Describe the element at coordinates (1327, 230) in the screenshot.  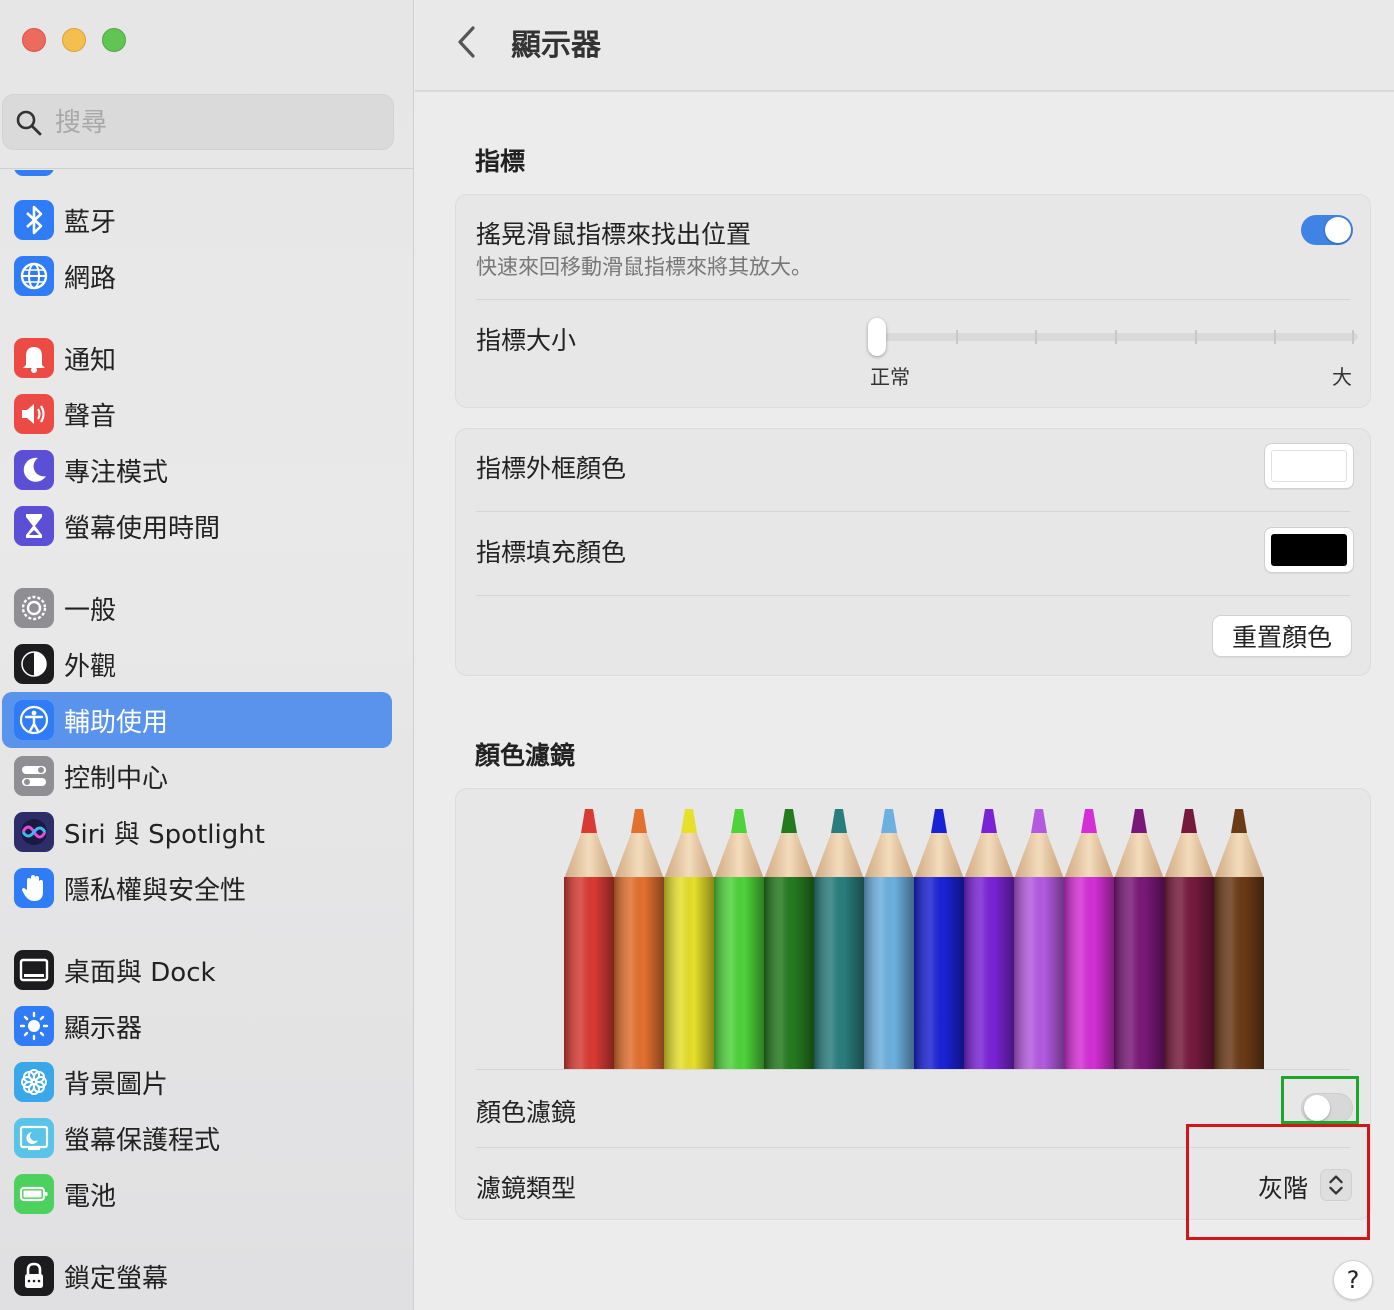
I see `shake-pointer-toggle` at that location.